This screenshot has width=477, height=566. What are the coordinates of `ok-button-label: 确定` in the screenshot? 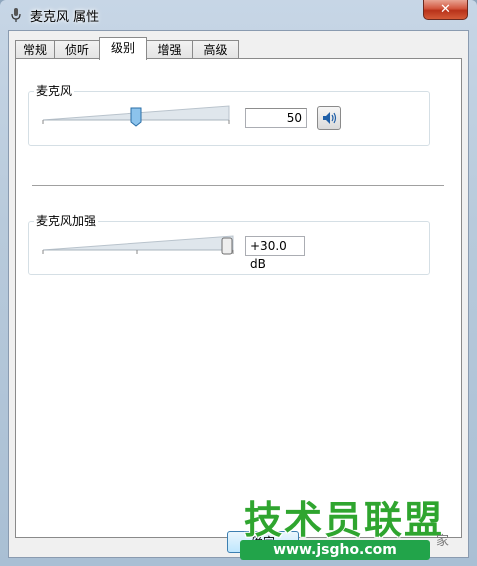 It's located at (262, 542).